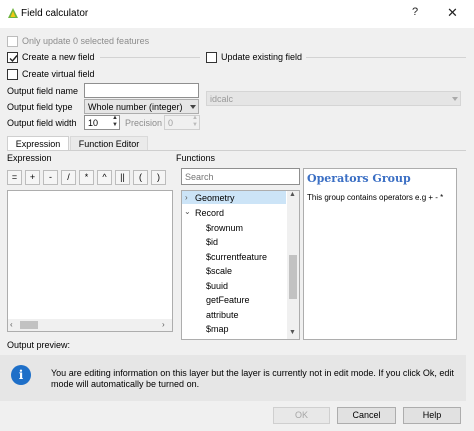  What do you see at coordinates (12, 74) in the screenshot?
I see `create-virtual-field-checkbox` at bounding box center [12, 74].